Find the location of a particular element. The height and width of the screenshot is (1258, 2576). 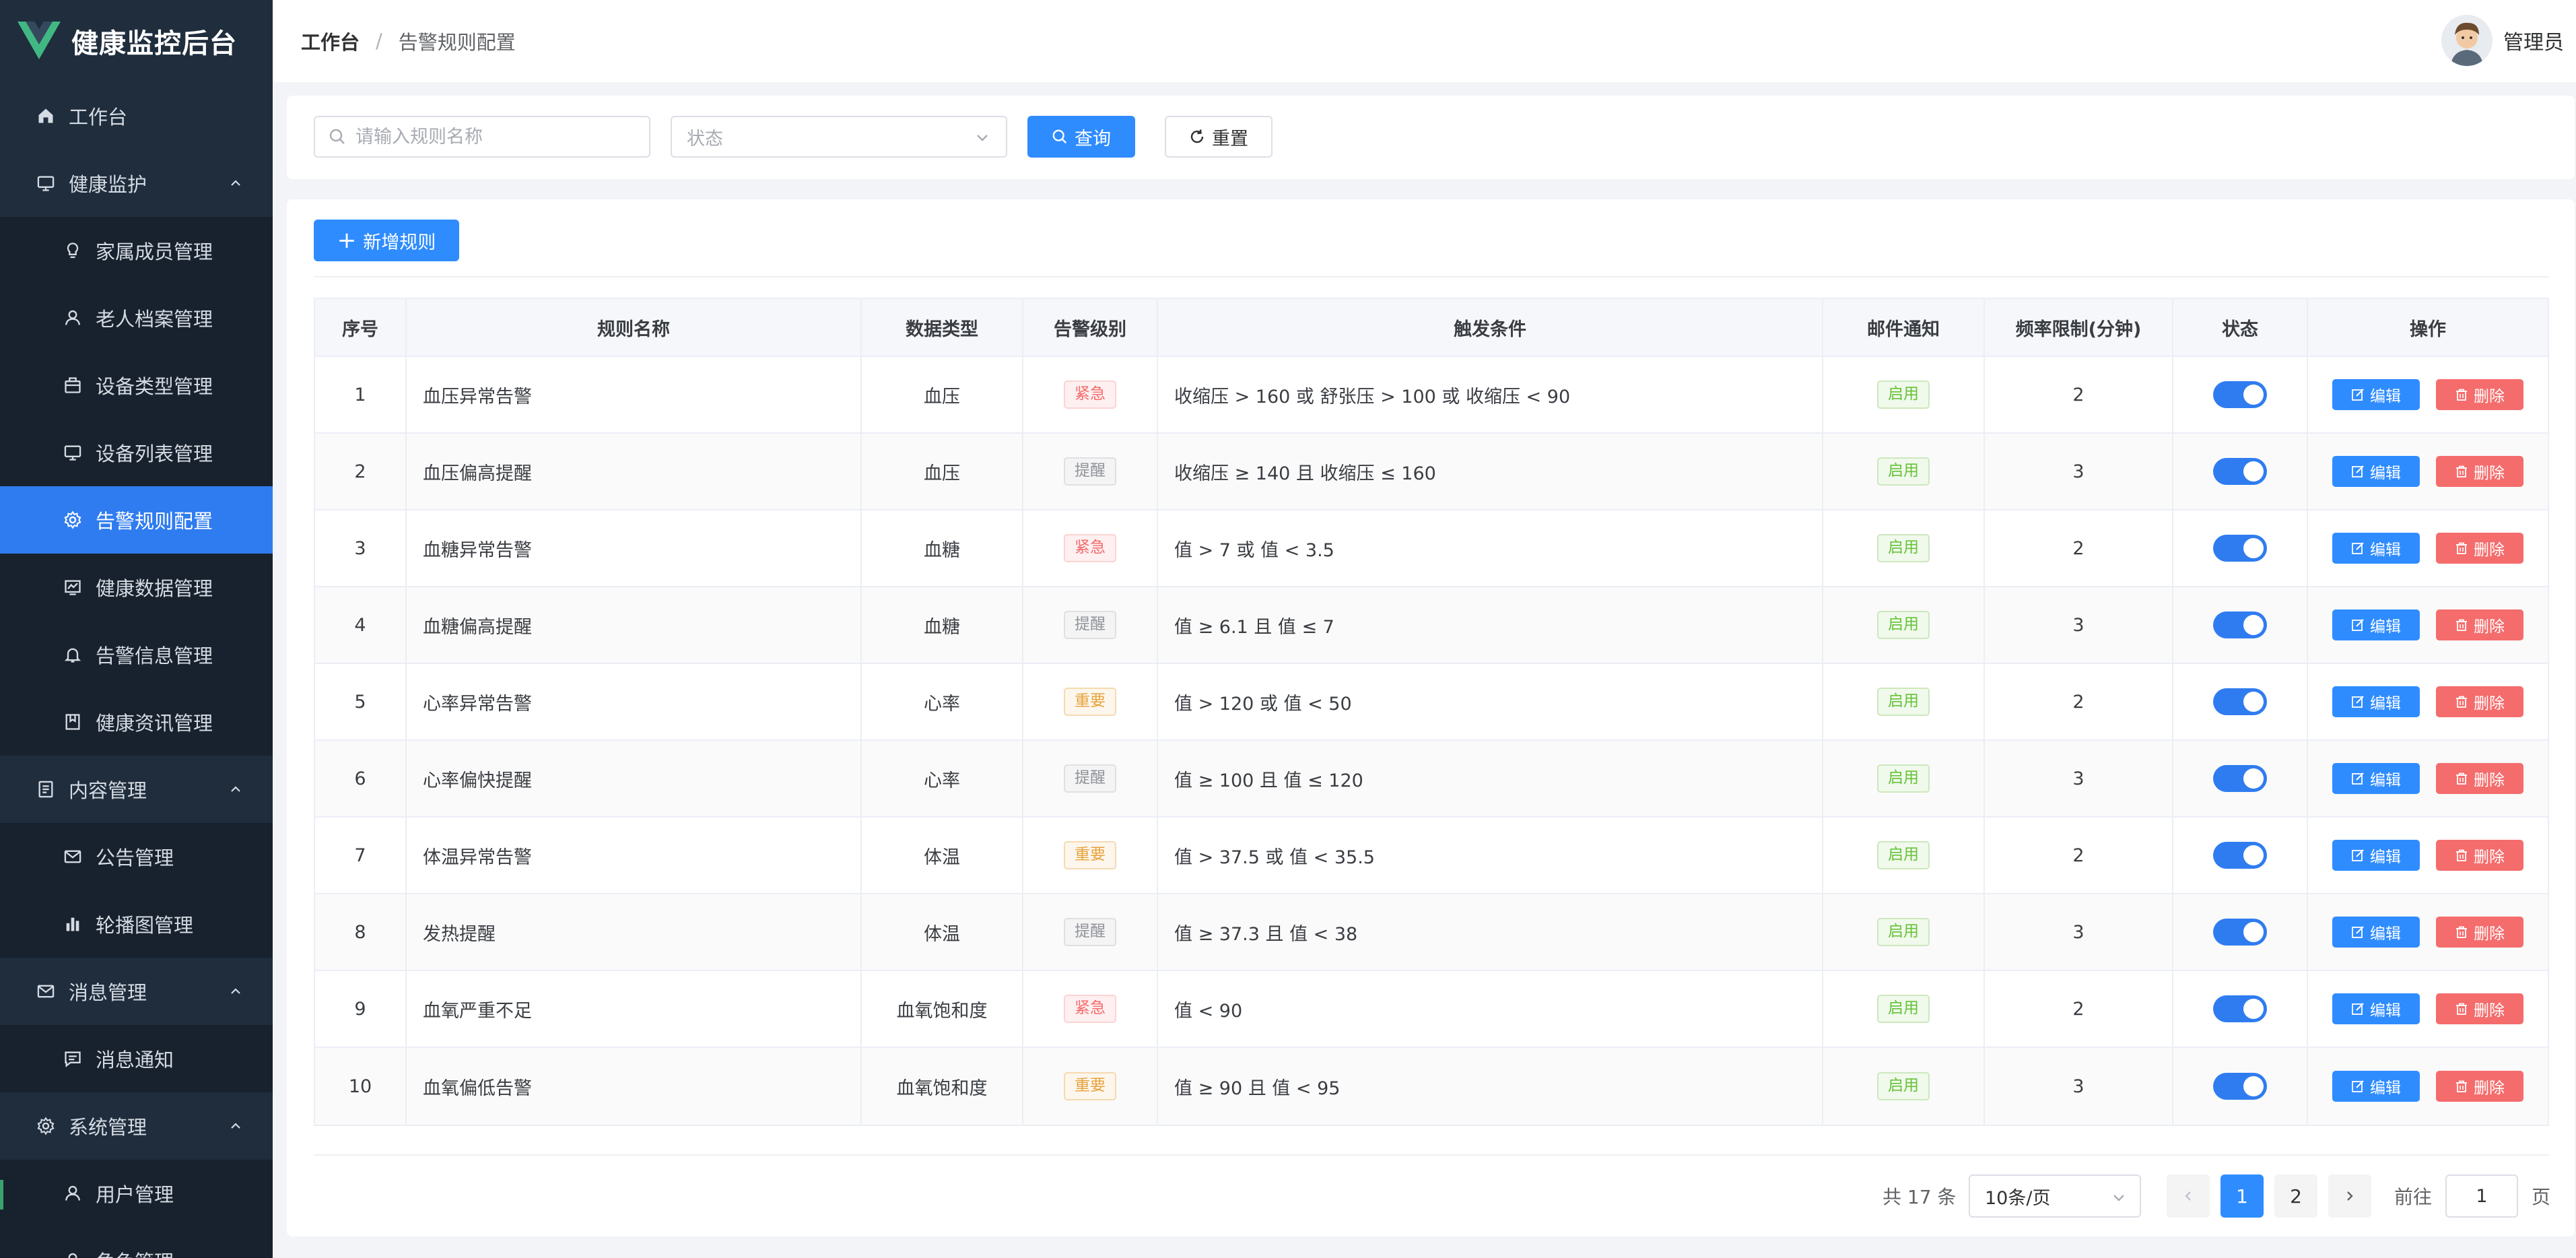

page-button-2: 2 is located at coordinates (2295, 1196).